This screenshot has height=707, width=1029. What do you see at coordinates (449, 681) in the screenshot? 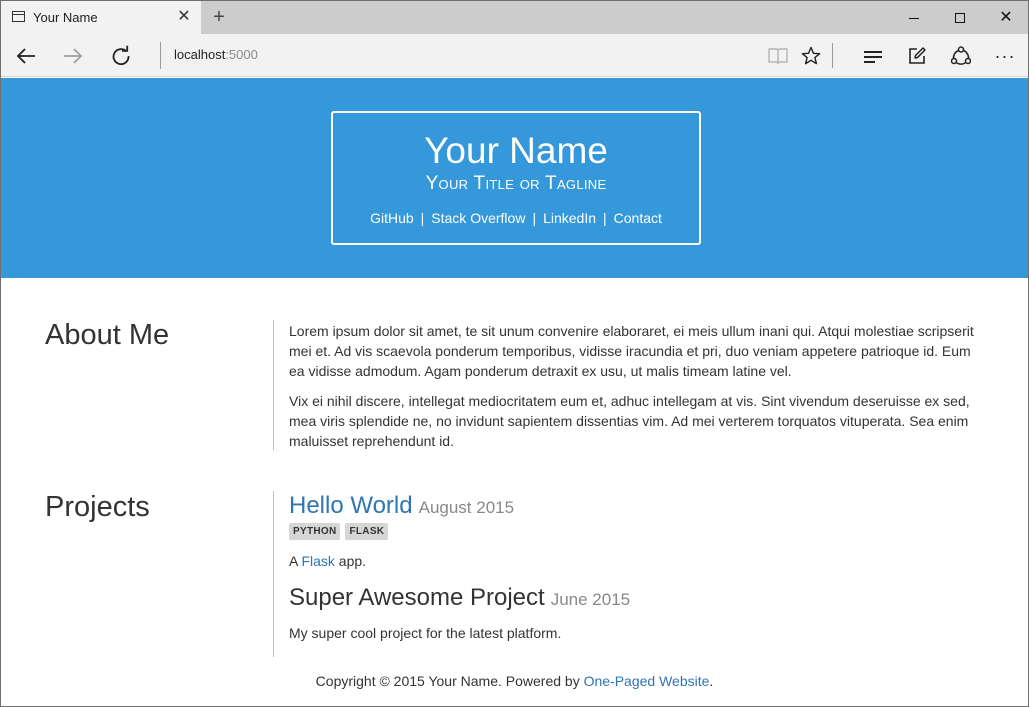
I see `copyright-text: Copyright © 2015 Your Name. Powered by` at bounding box center [449, 681].